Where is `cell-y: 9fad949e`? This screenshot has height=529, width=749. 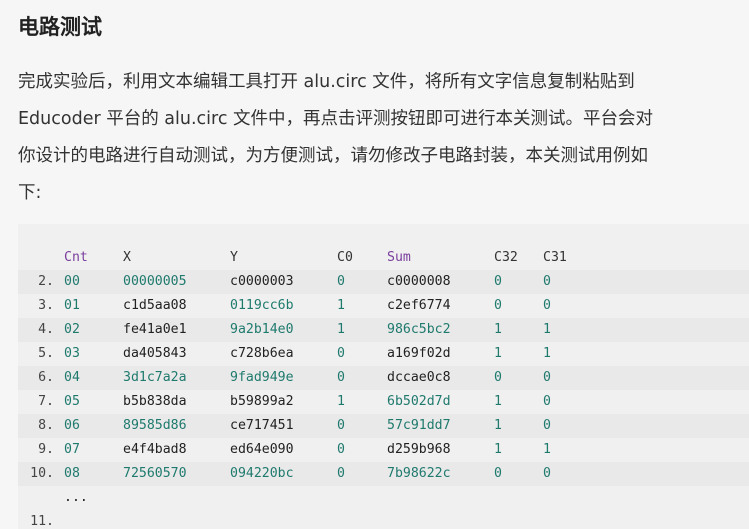 cell-y: 9fad949e is located at coordinates (262, 377).